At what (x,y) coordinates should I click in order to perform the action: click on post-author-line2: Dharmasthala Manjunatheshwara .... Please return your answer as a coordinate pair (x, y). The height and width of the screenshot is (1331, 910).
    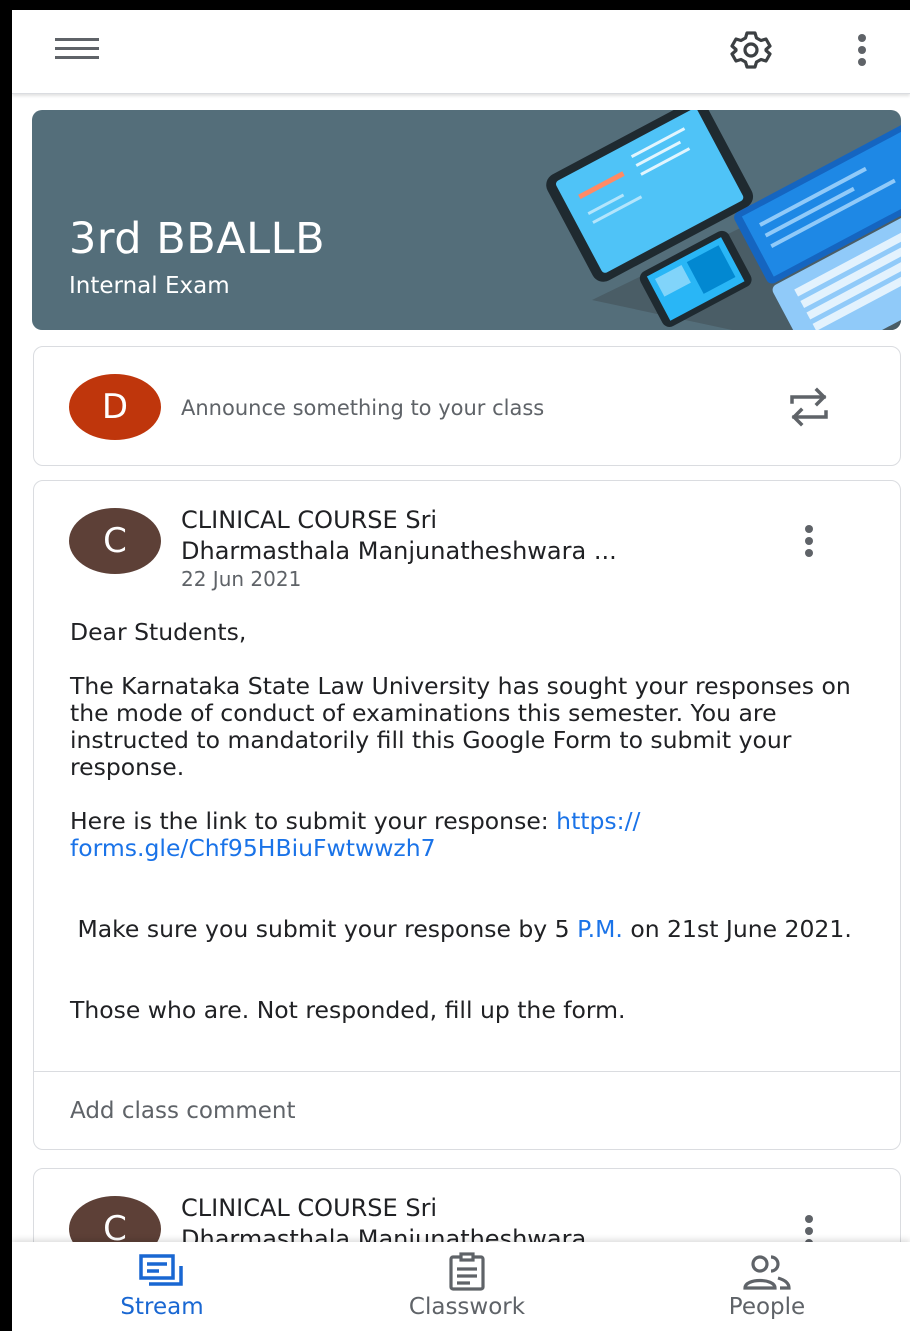
    Looking at the image, I should click on (399, 551).